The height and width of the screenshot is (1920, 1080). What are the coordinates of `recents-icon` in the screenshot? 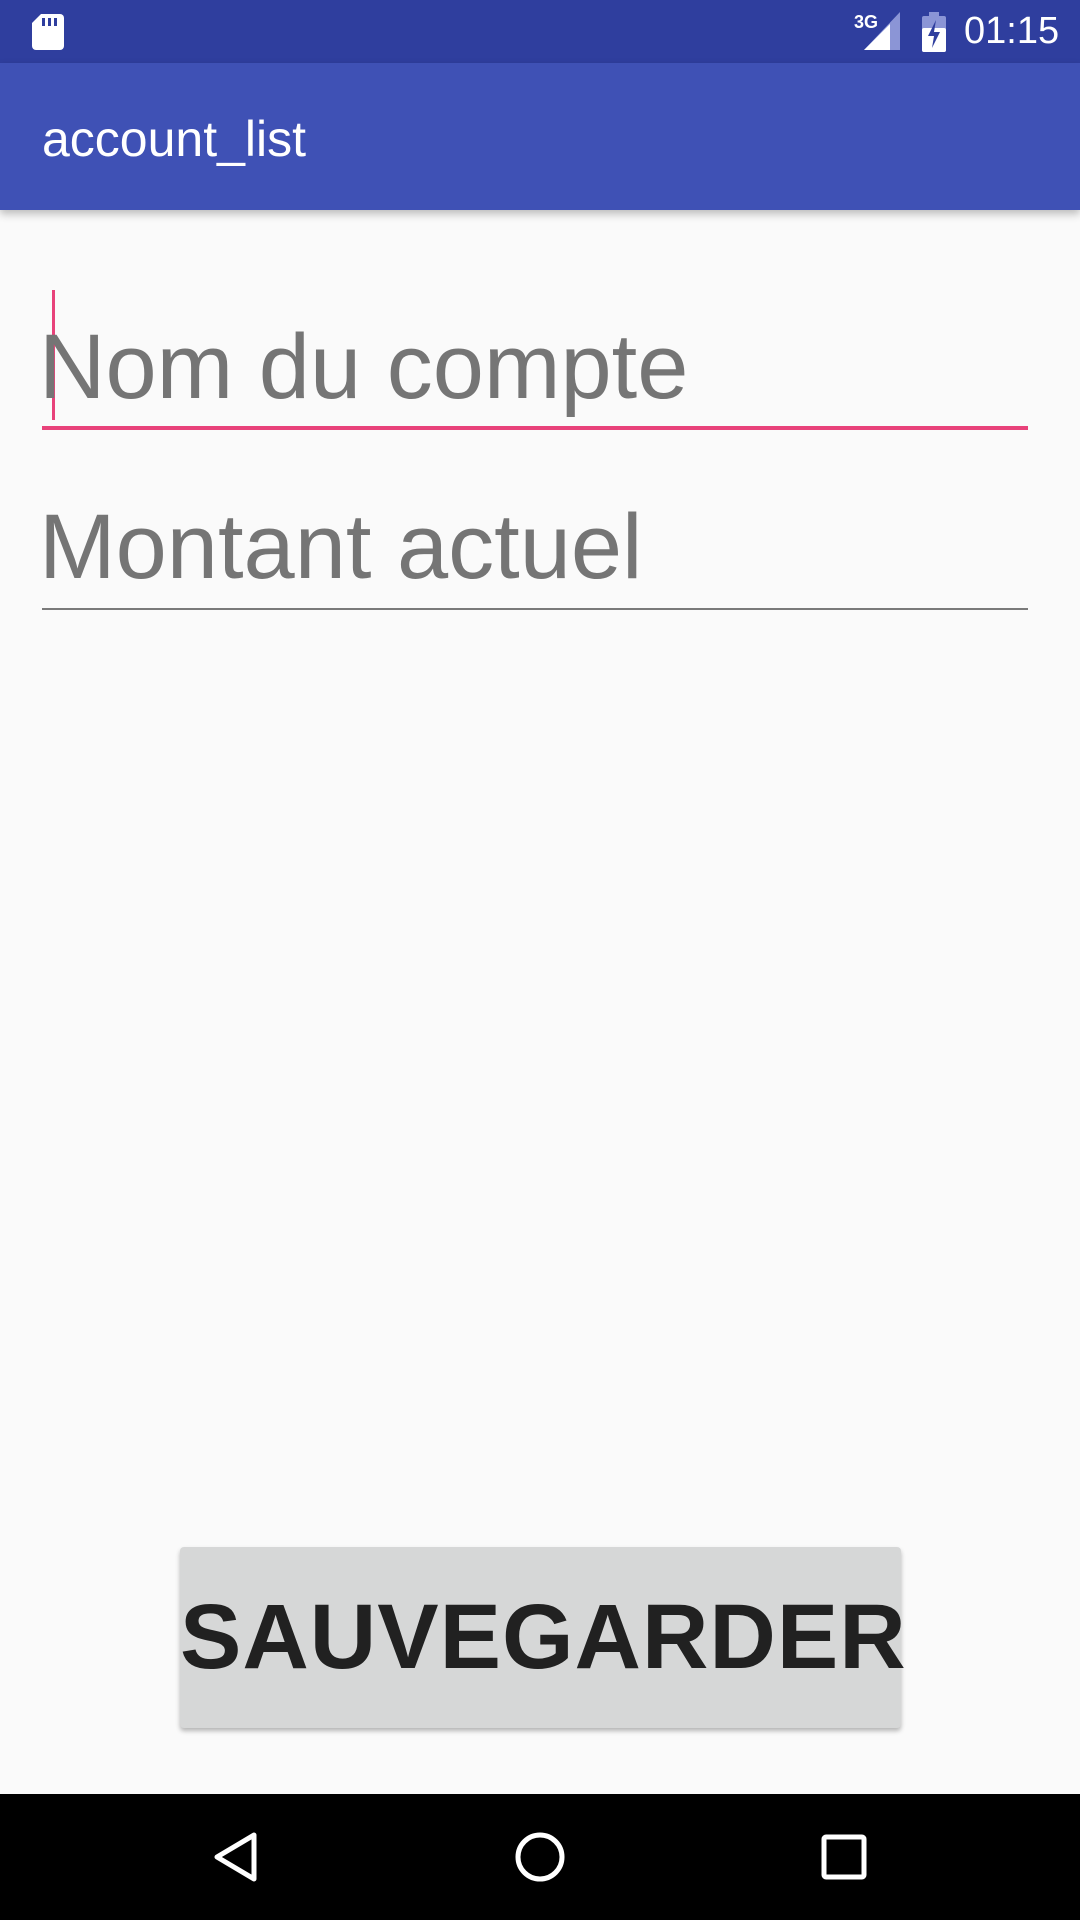 It's located at (844, 1857).